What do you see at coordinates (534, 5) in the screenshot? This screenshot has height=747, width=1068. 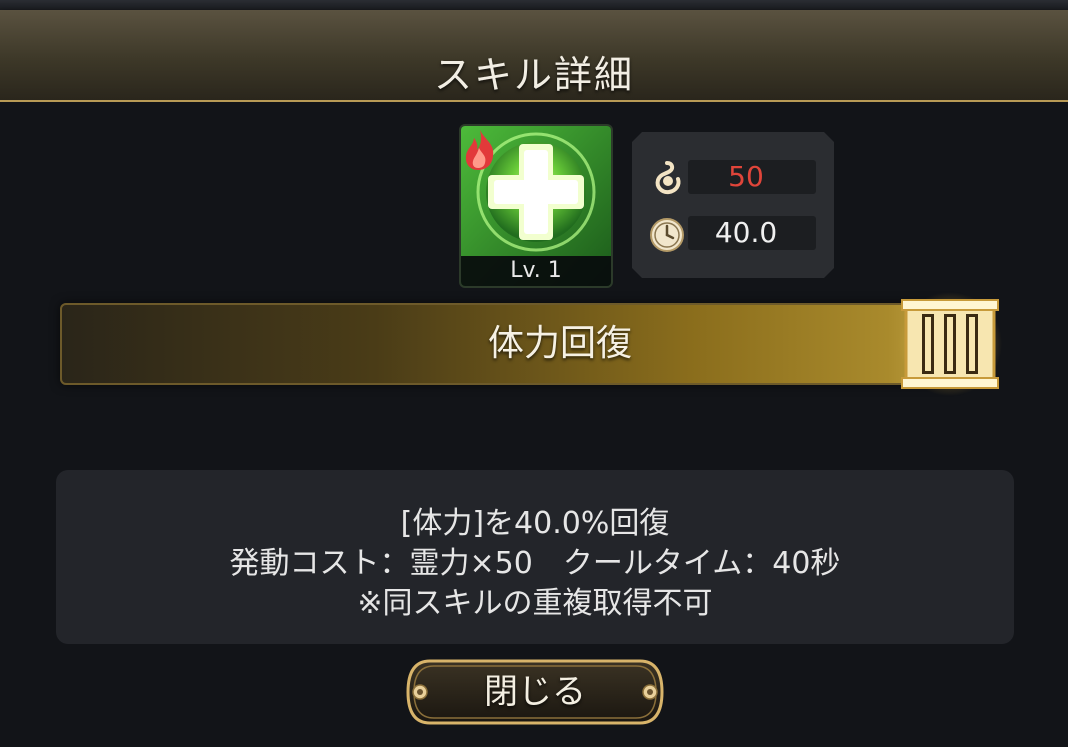 I see `top-strip` at bounding box center [534, 5].